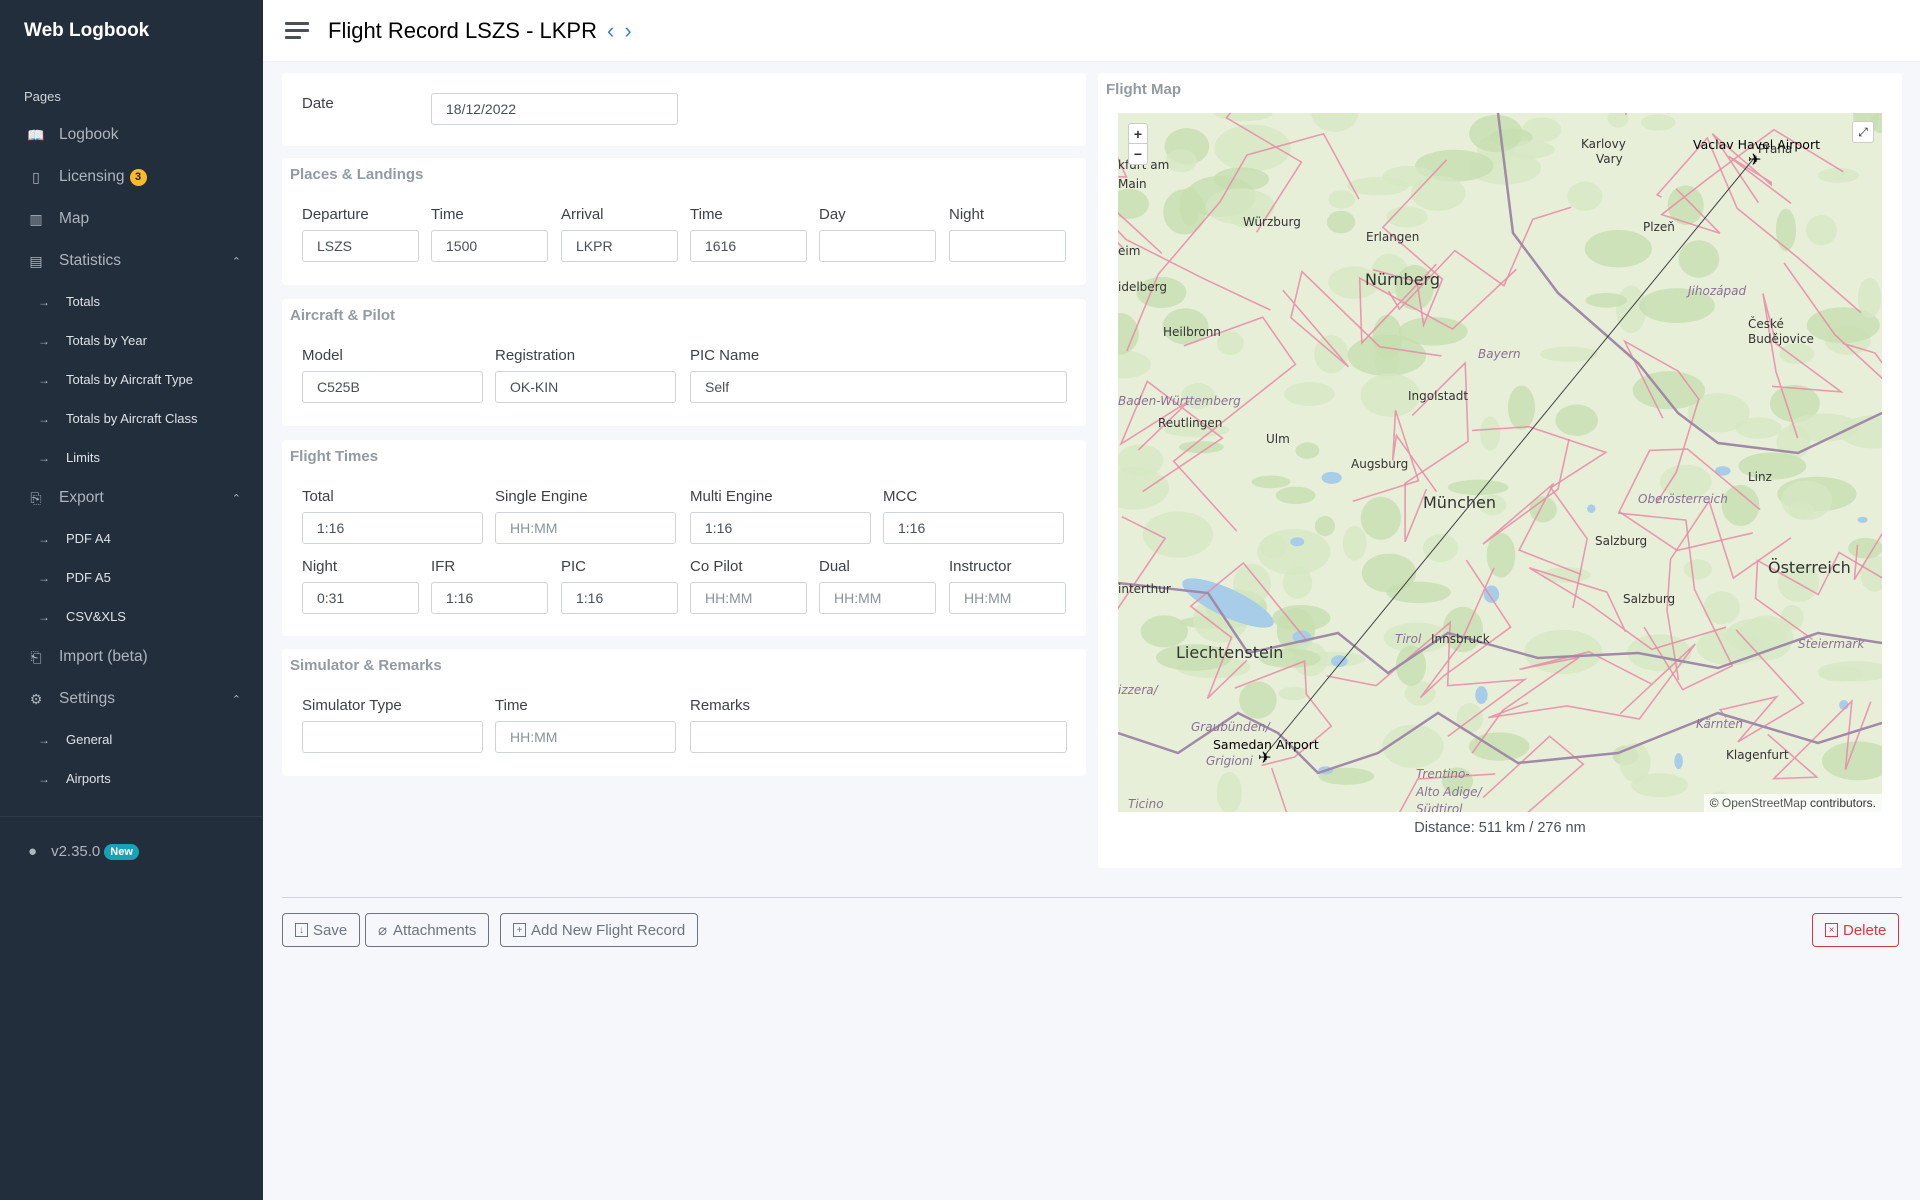 This screenshot has width=1920, height=1200. What do you see at coordinates (1460, 639) in the screenshot?
I see `map-label: Innsbruck` at bounding box center [1460, 639].